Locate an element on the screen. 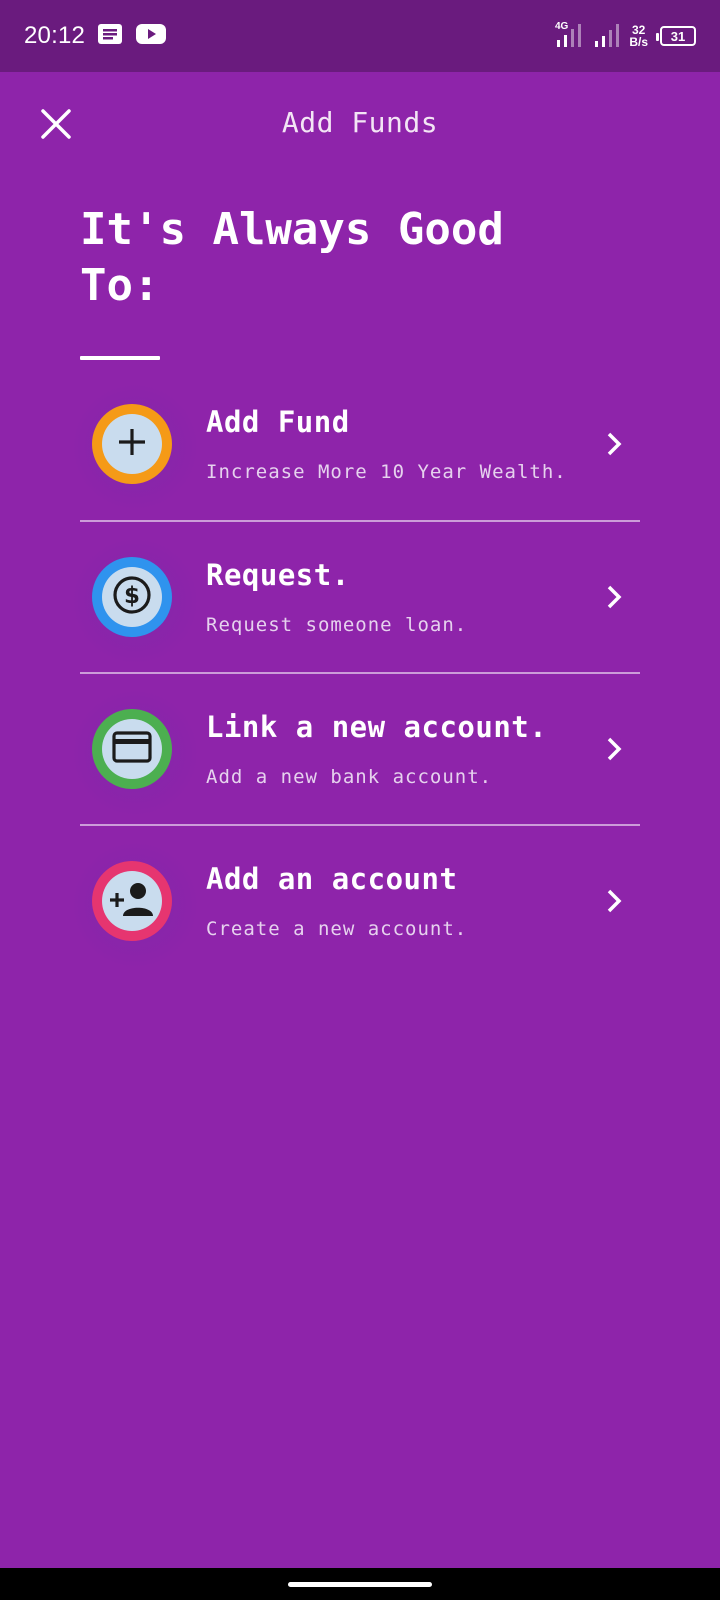  headline: It's Always Good To: is located at coordinates (340, 258).